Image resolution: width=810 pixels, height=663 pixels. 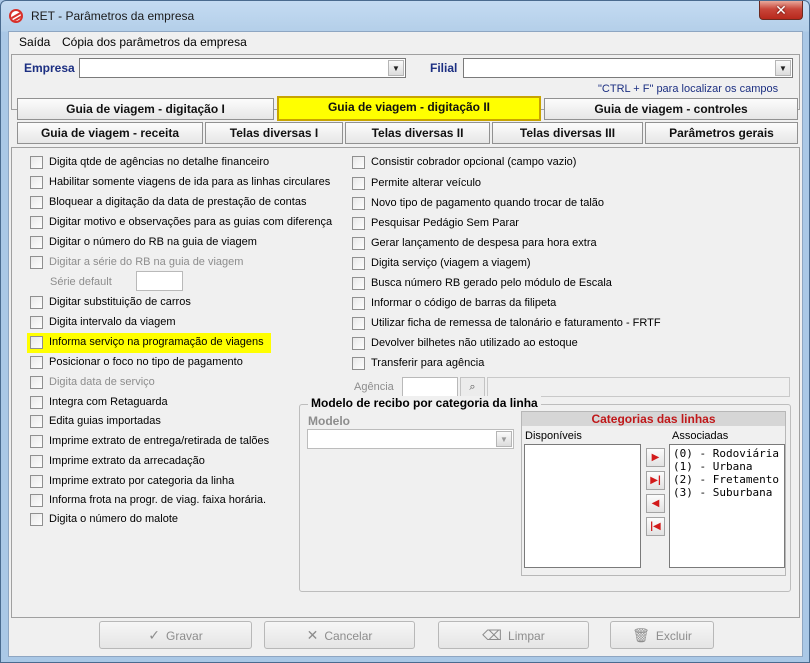 What do you see at coordinates (430, 387) in the screenshot?
I see `agencia-code-input` at bounding box center [430, 387].